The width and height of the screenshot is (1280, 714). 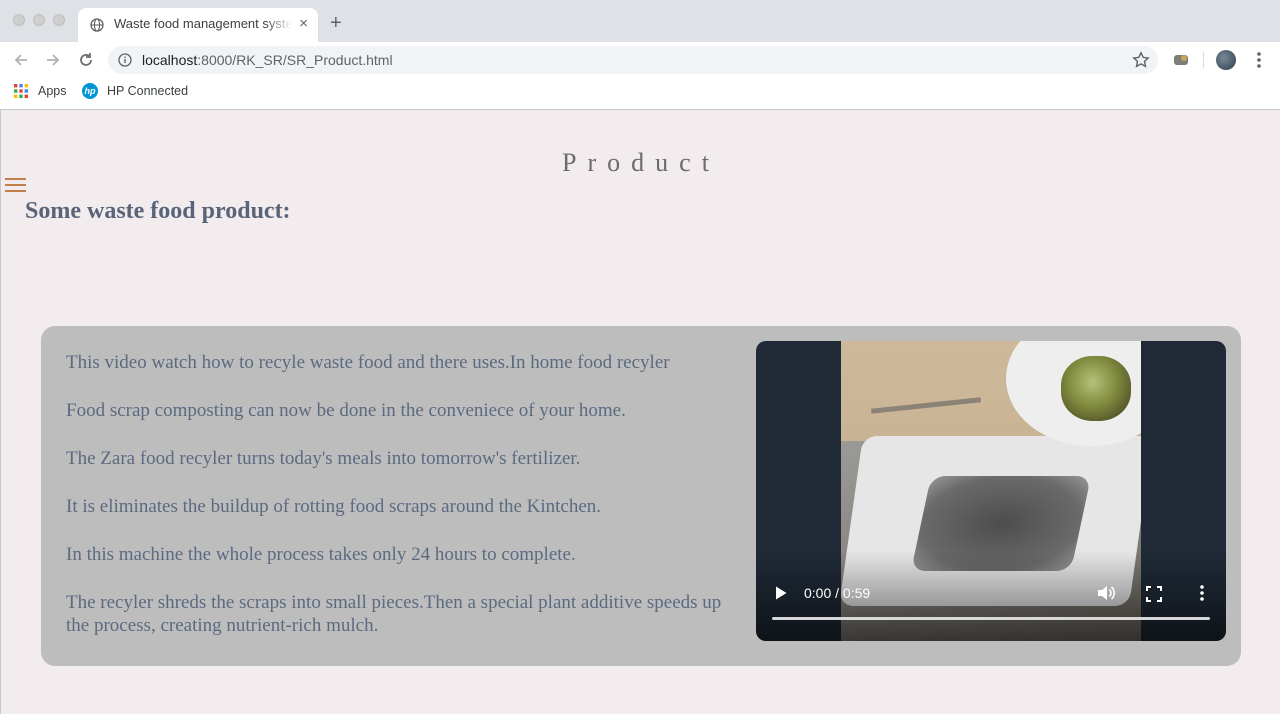 I want to click on fullscreen-icon, so click(x=1154, y=594).